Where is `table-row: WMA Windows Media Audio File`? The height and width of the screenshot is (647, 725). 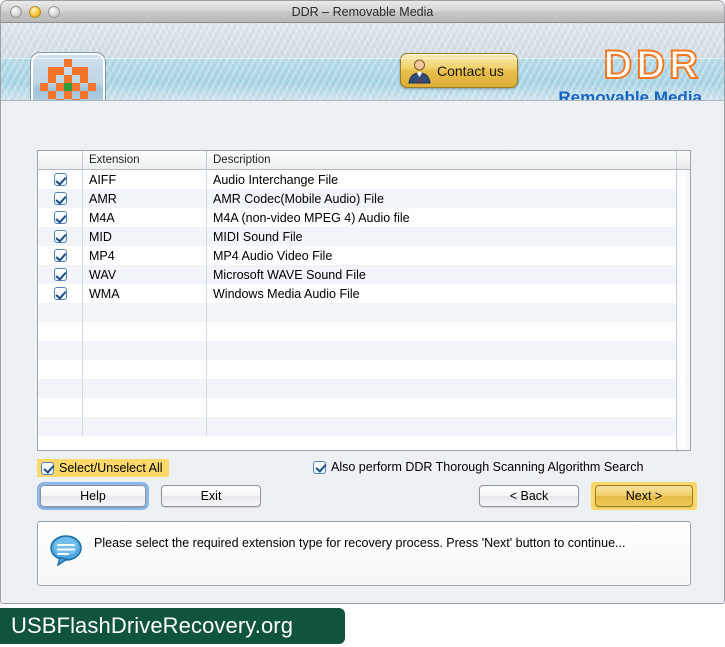 table-row: WMA Windows Media Audio File is located at coordinates (357, 293).